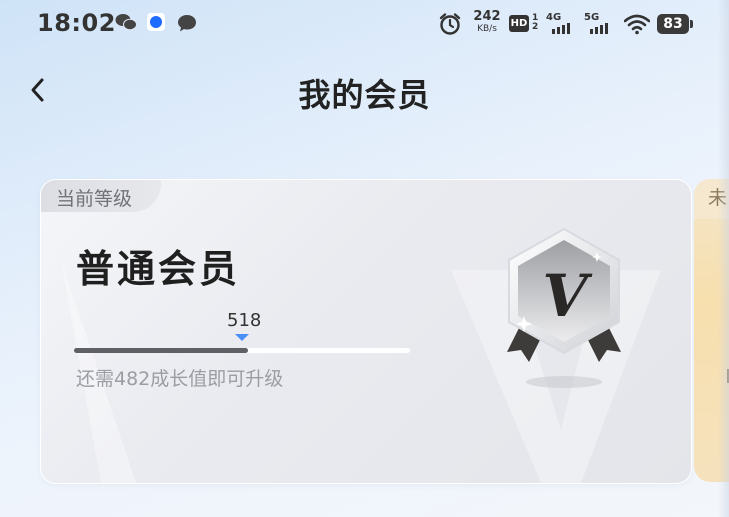 The image size is (729, 517). I want to click on signal-4g-label: 4G, so click(554, 17).